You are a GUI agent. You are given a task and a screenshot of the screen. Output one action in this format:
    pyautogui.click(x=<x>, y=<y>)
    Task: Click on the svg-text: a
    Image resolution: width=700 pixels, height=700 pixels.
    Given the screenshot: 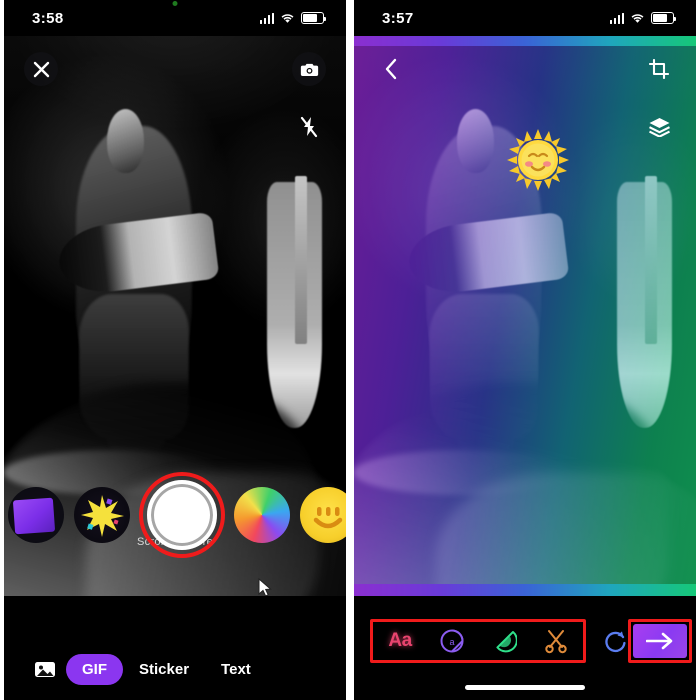 What is the action you would take?
    pyautogui.click(x=451, y=642)
    